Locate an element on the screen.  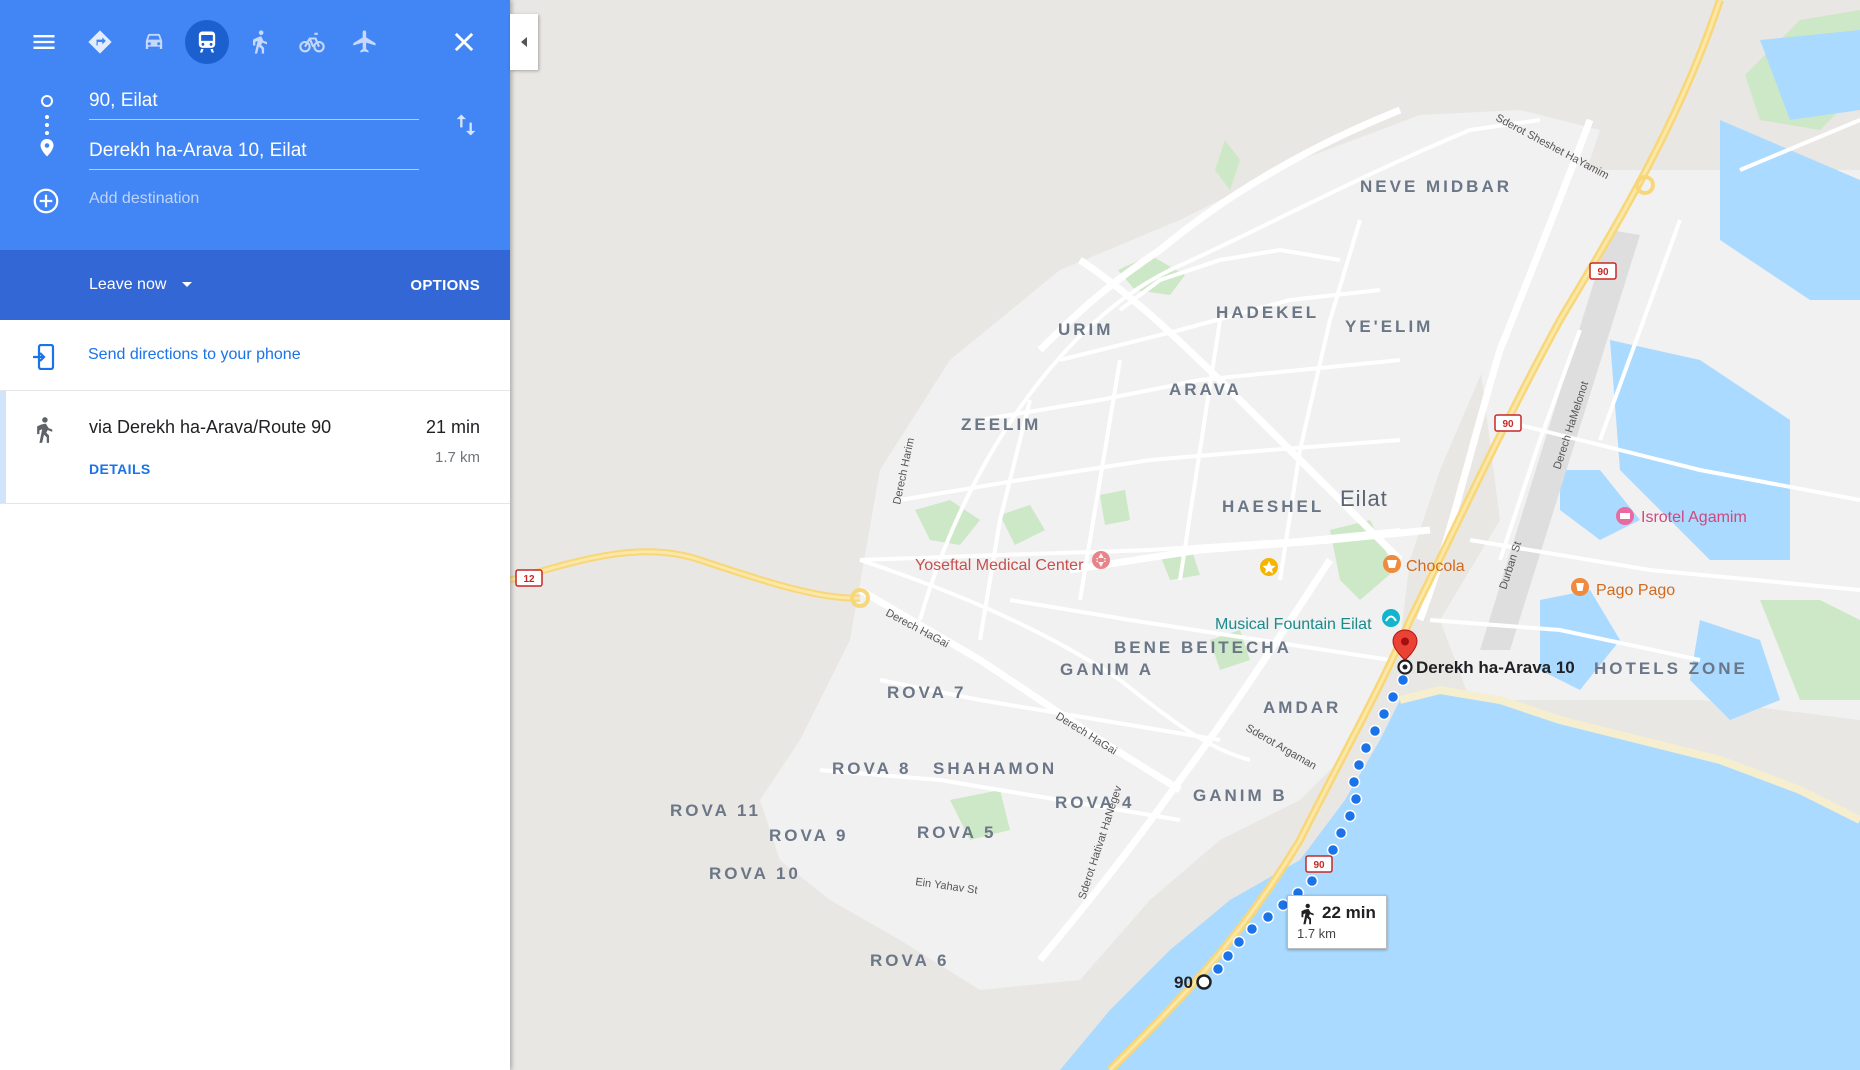
swap-directions-icon is located at coordinates (466, 125).